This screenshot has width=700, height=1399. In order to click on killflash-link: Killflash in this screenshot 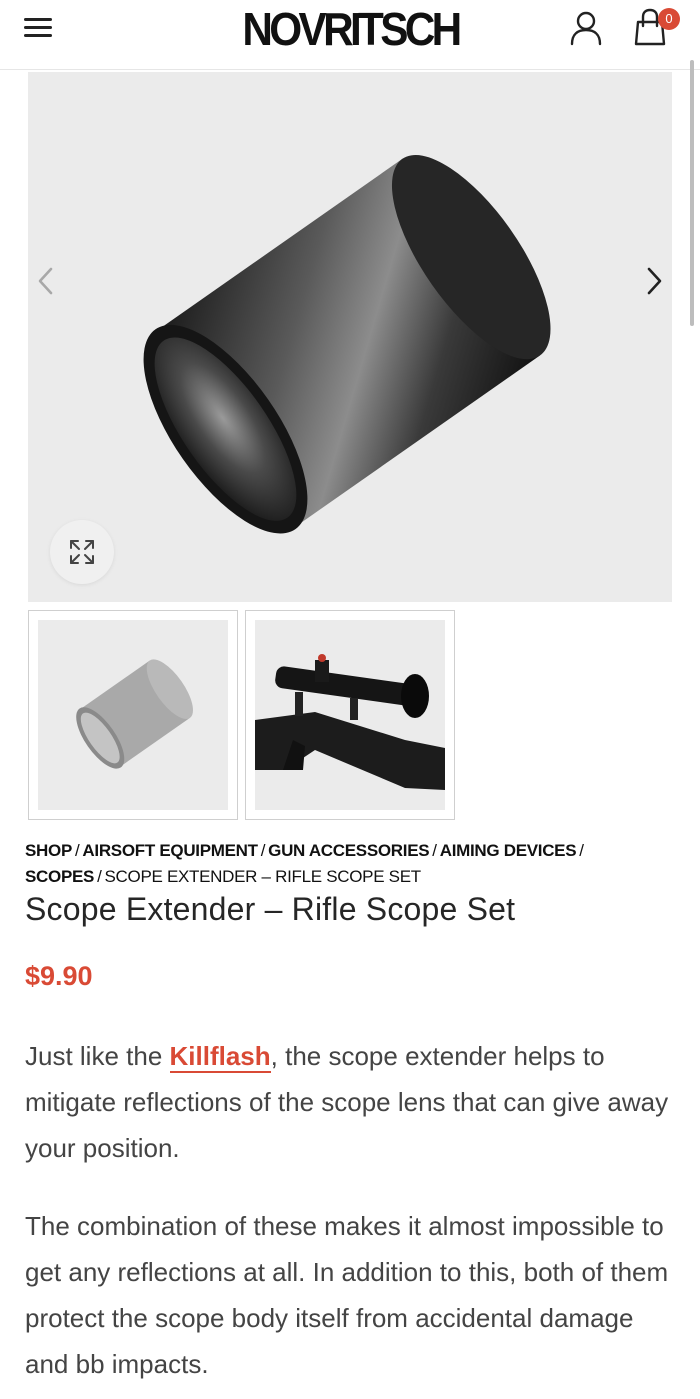, I will do `click(220, 1057)`.